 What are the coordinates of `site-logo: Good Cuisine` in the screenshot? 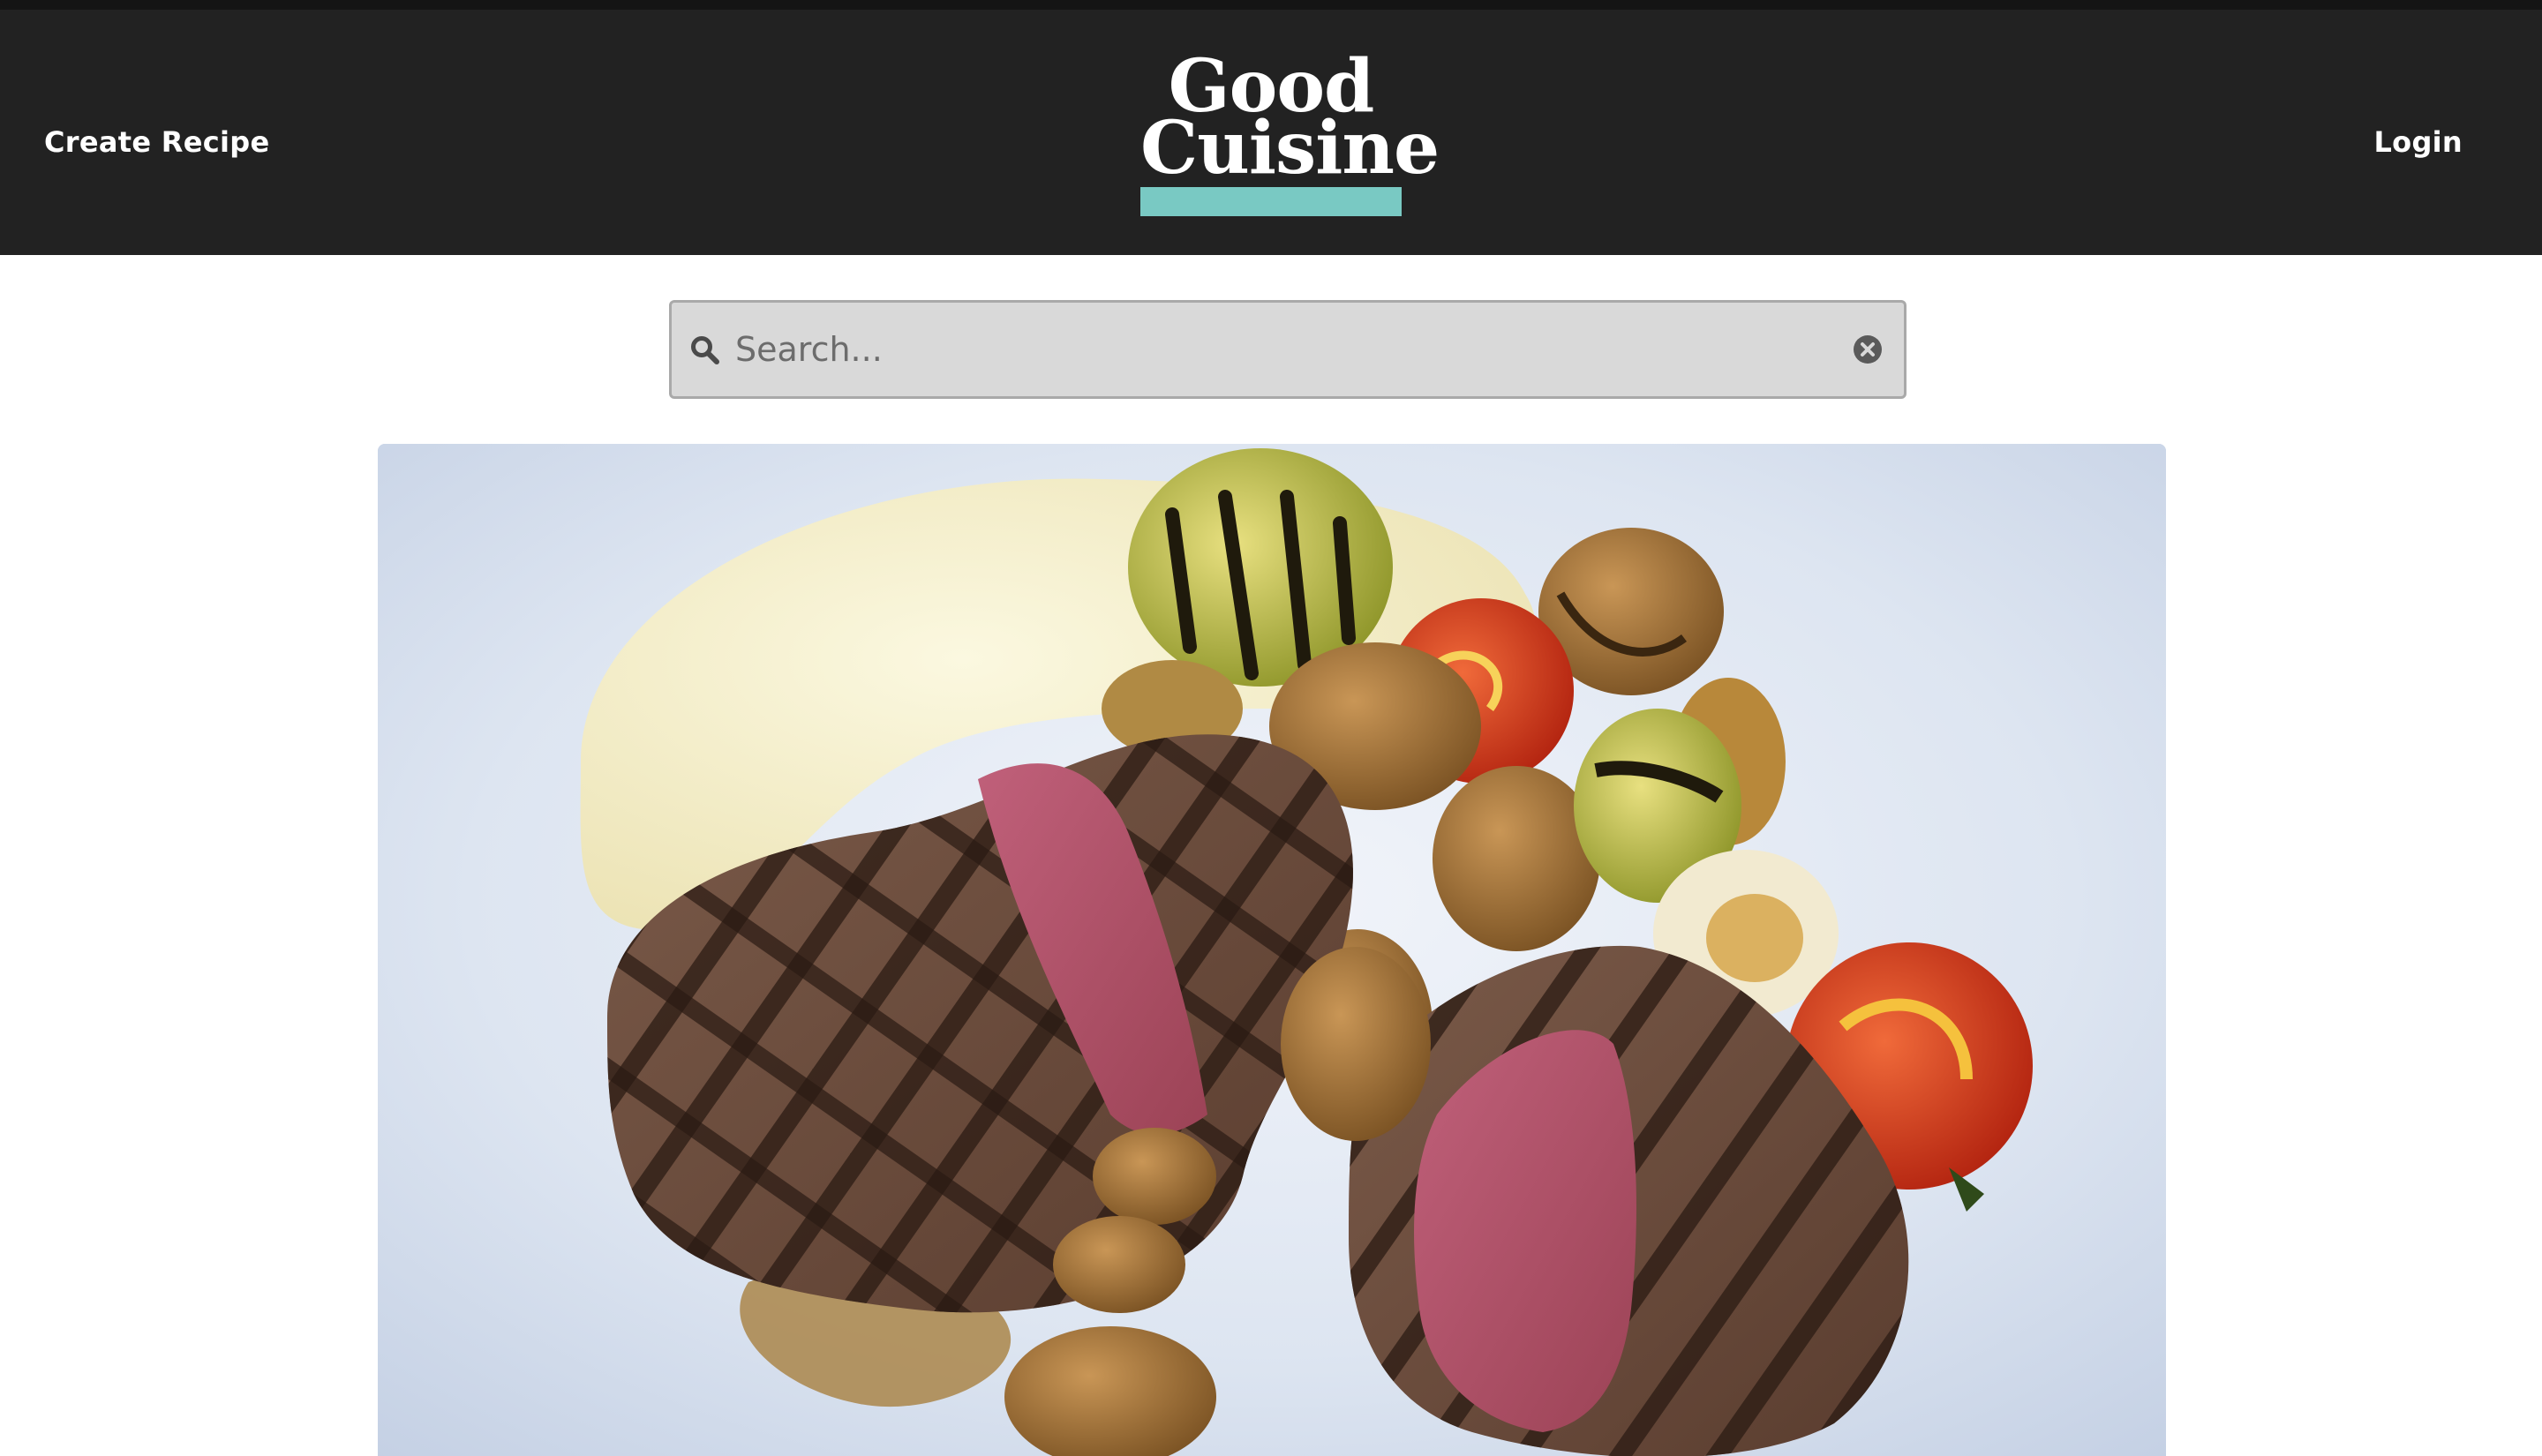 It's located at (1290, 133).